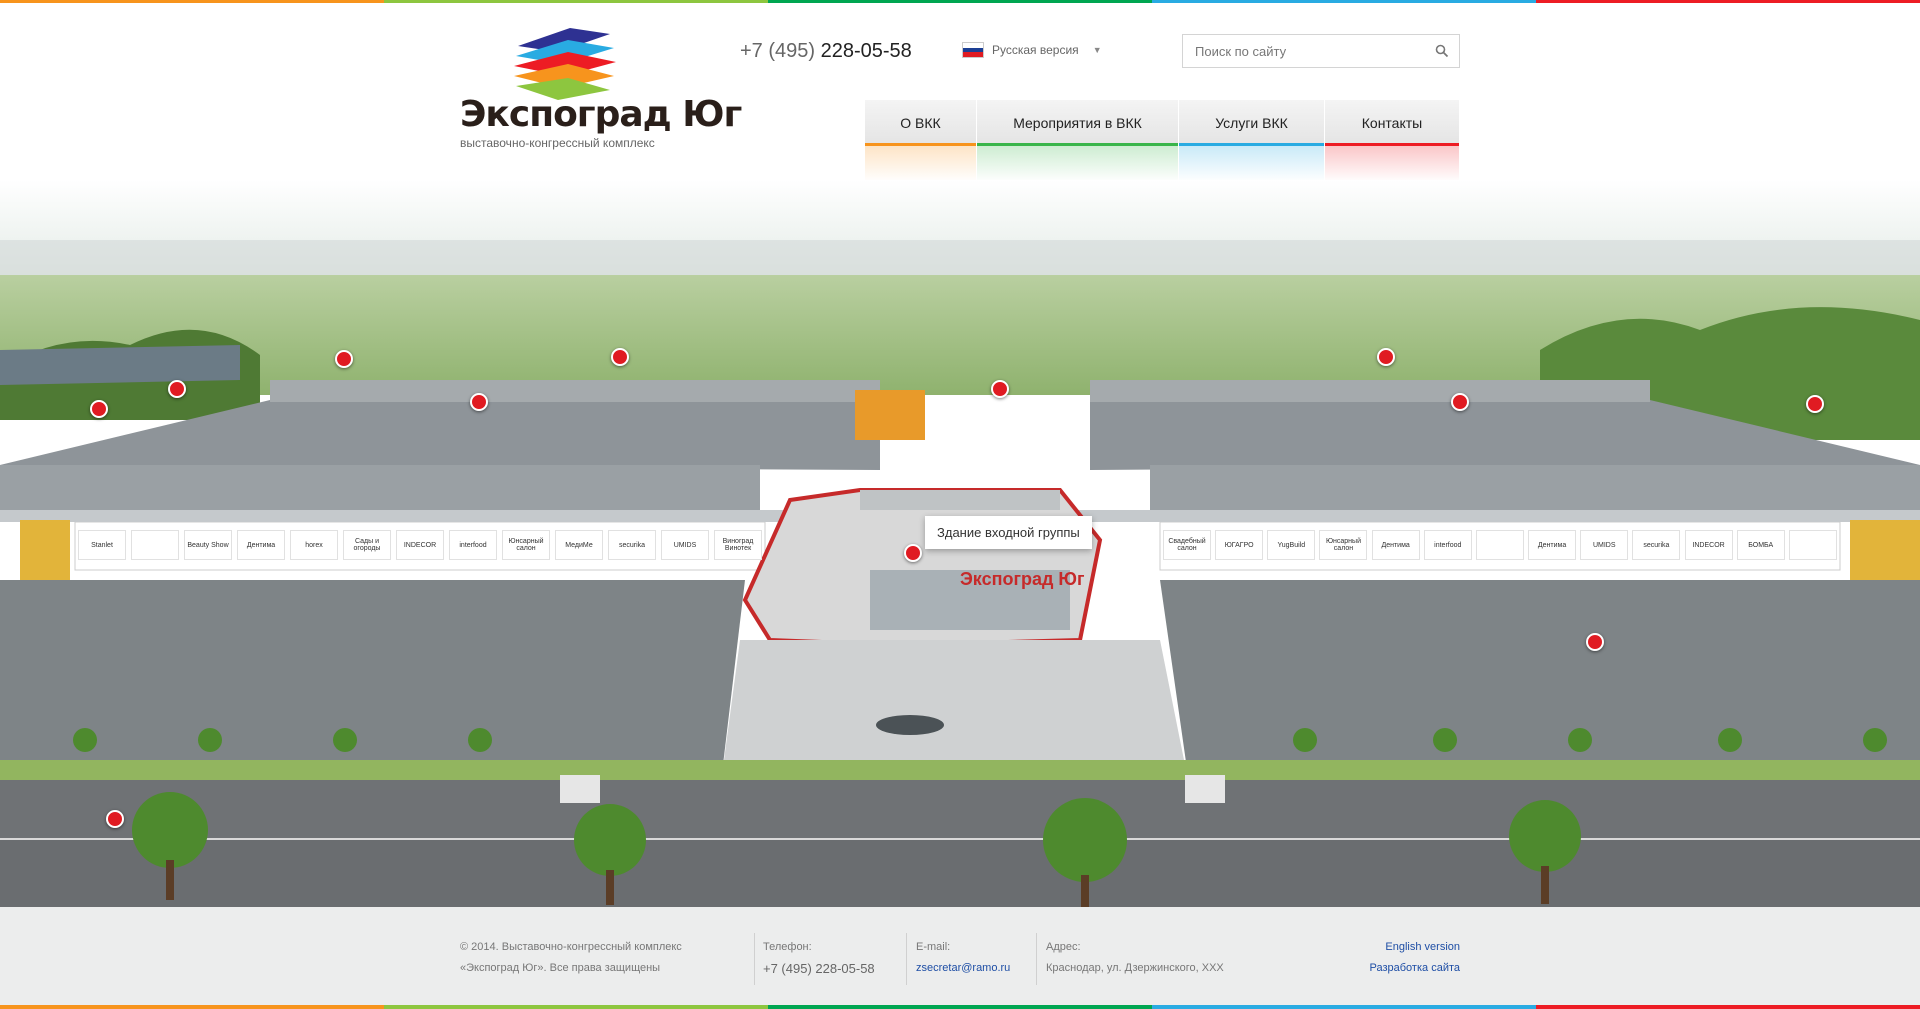  Describe the element at coordinates (557, 143) in the screenshot. I see `logo-subtitle: выставочно-конгрессный комплекс` at that location.